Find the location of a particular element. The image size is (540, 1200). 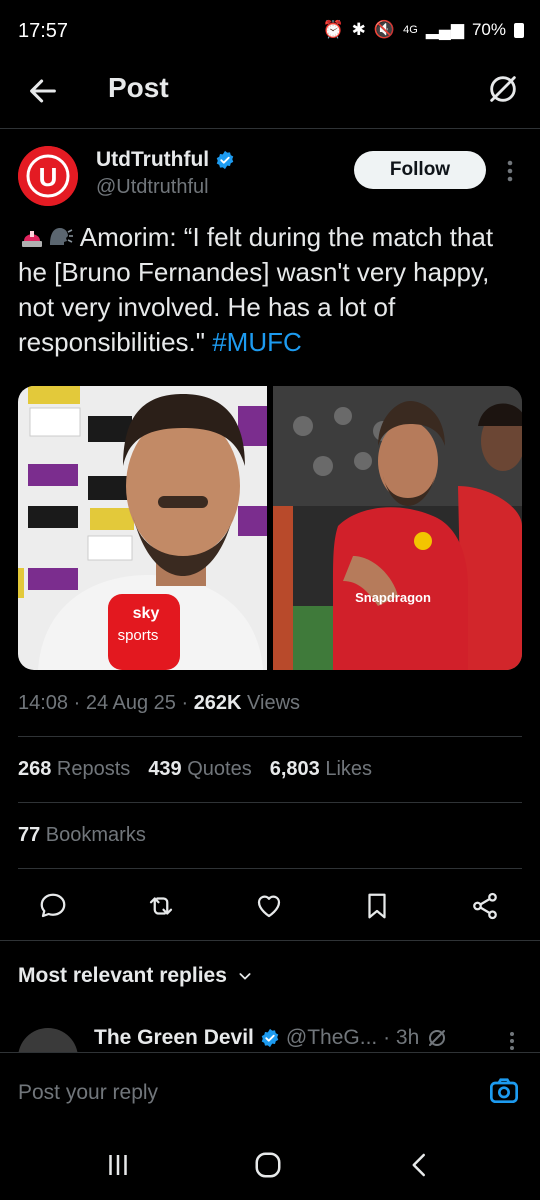

likes-label: Likes is located at coordinates (346, 769).